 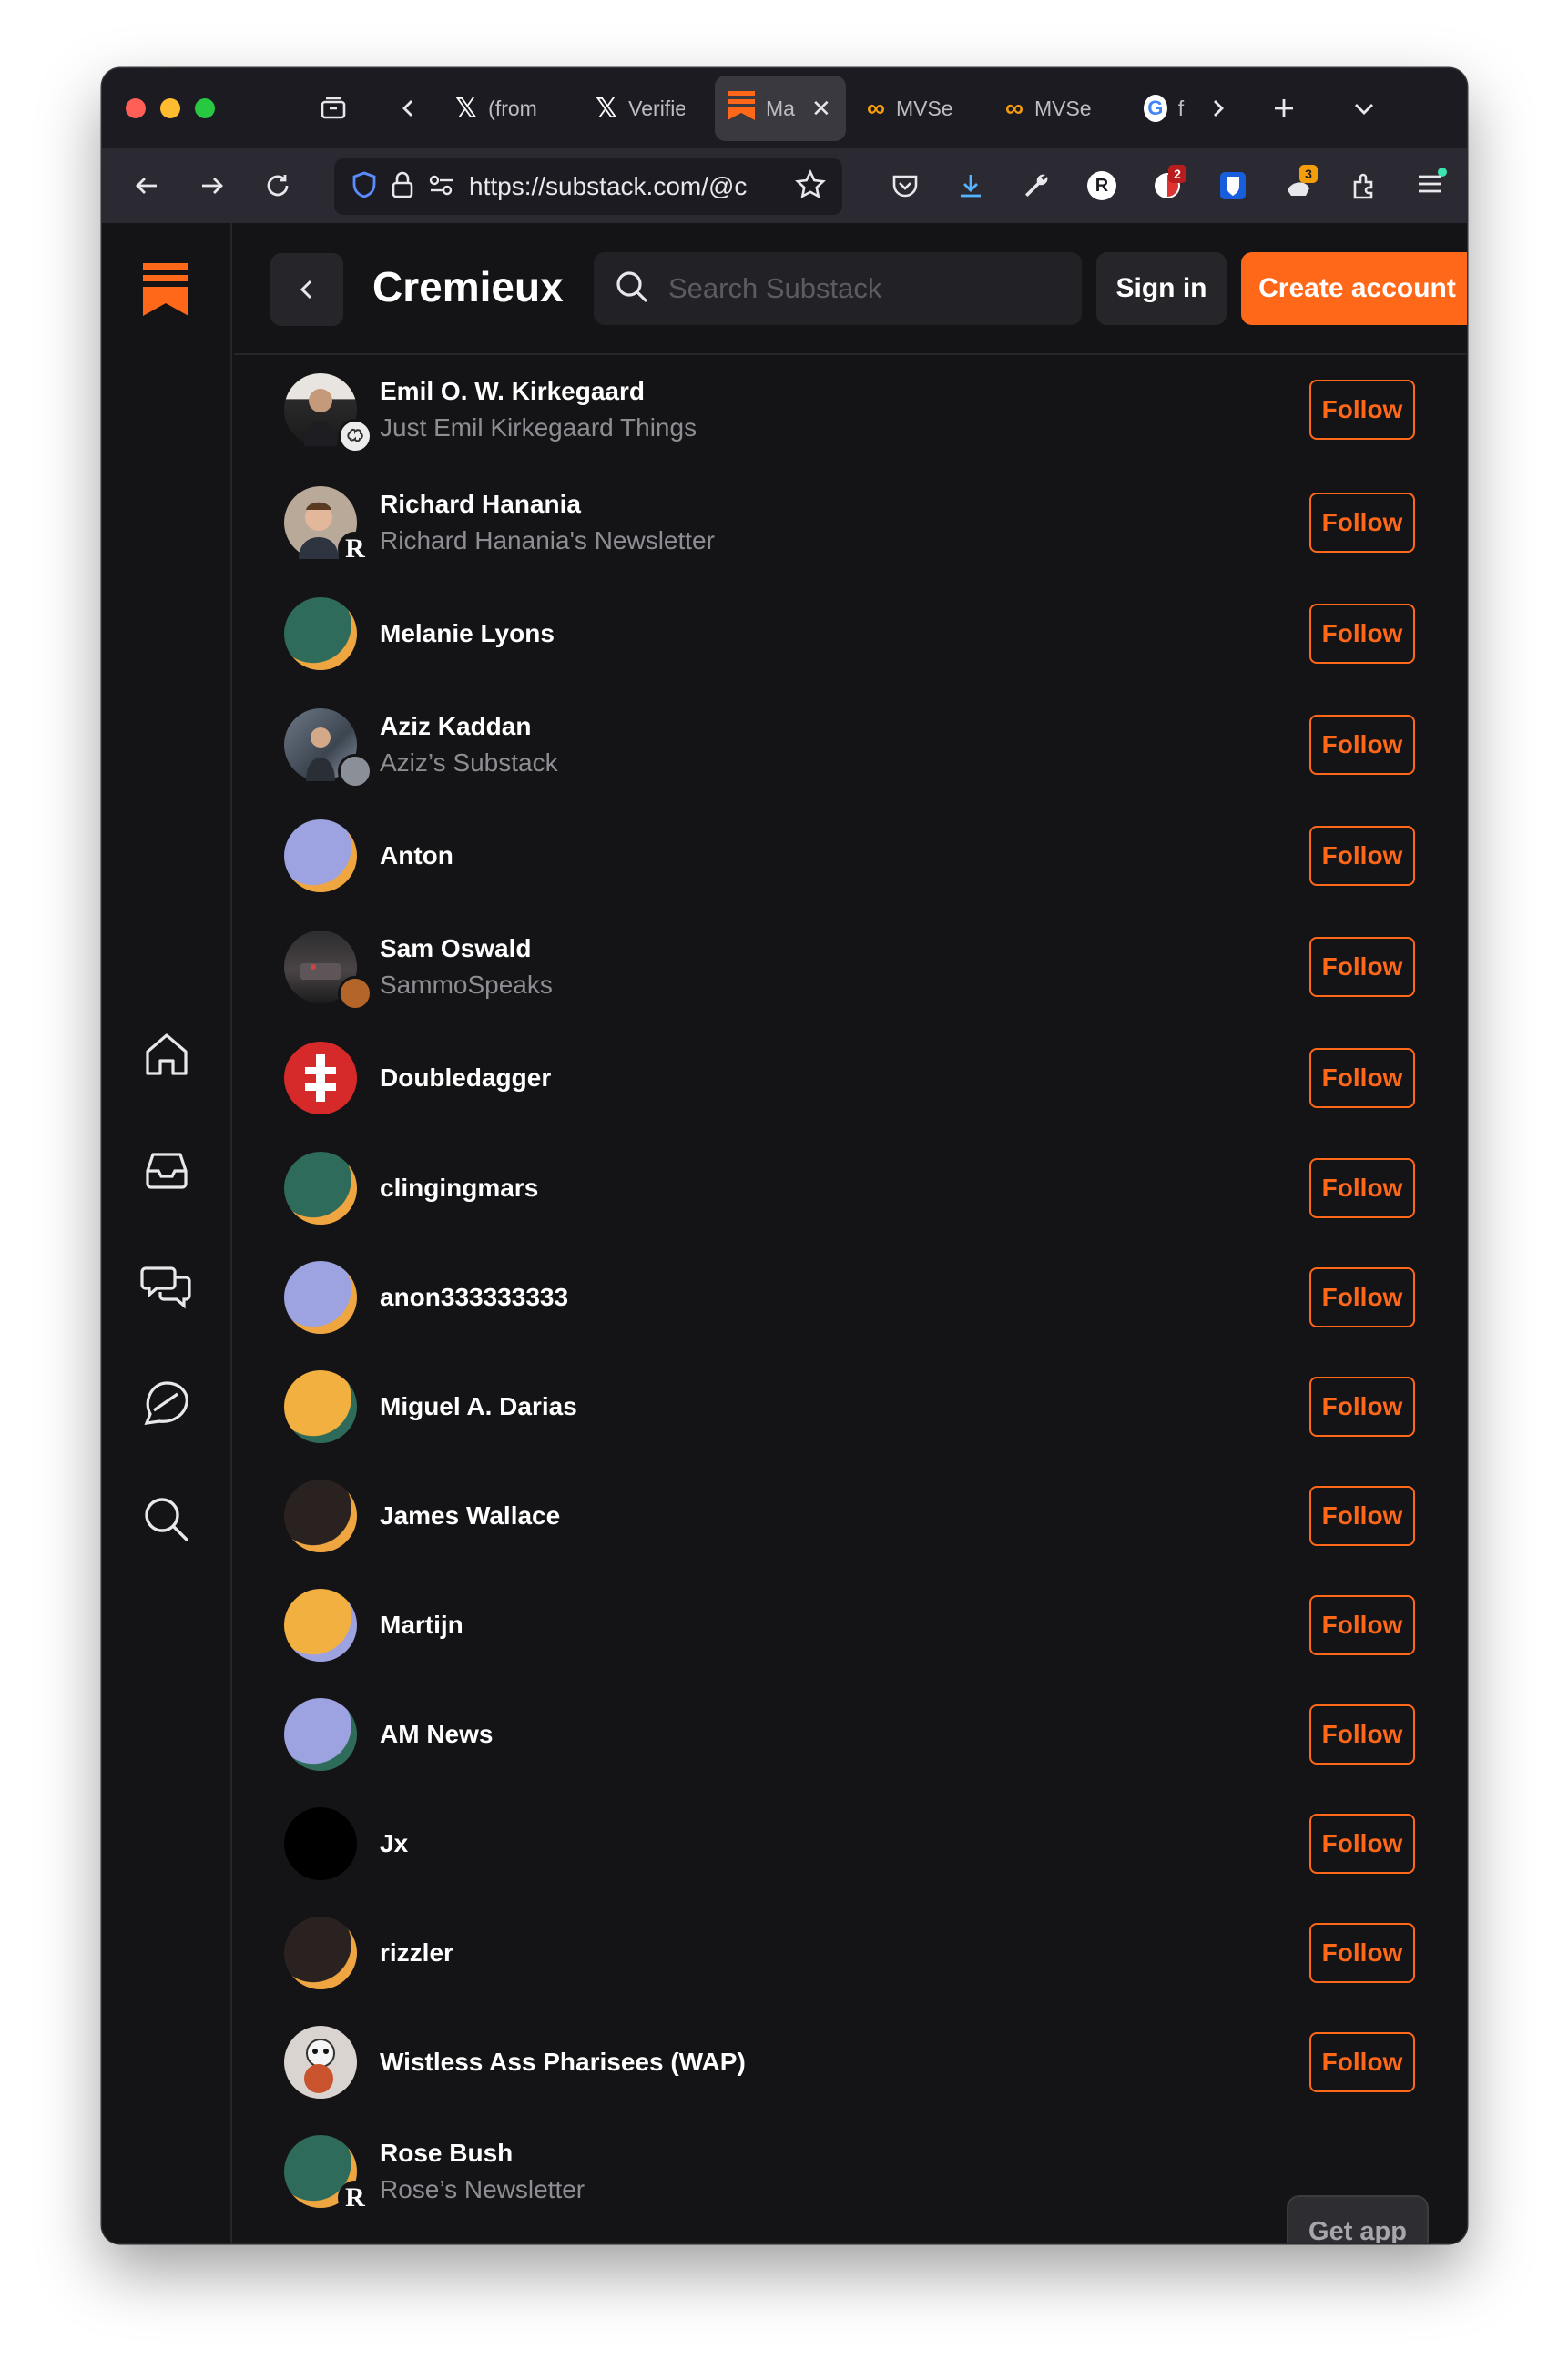 I want to click on list-item: Miguel A. Darias Follow, so click(x=851, y=1406).